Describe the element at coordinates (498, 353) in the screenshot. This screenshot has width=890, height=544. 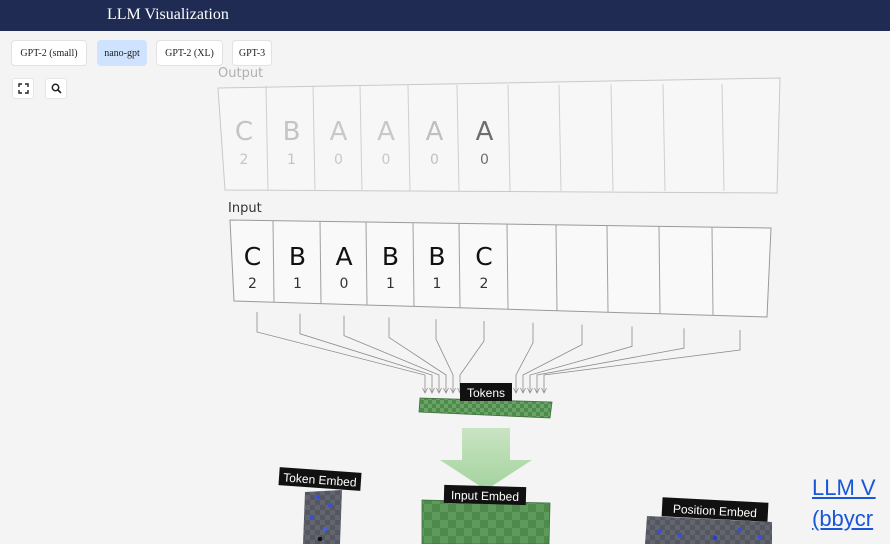
I see `token-connectors` at that location.